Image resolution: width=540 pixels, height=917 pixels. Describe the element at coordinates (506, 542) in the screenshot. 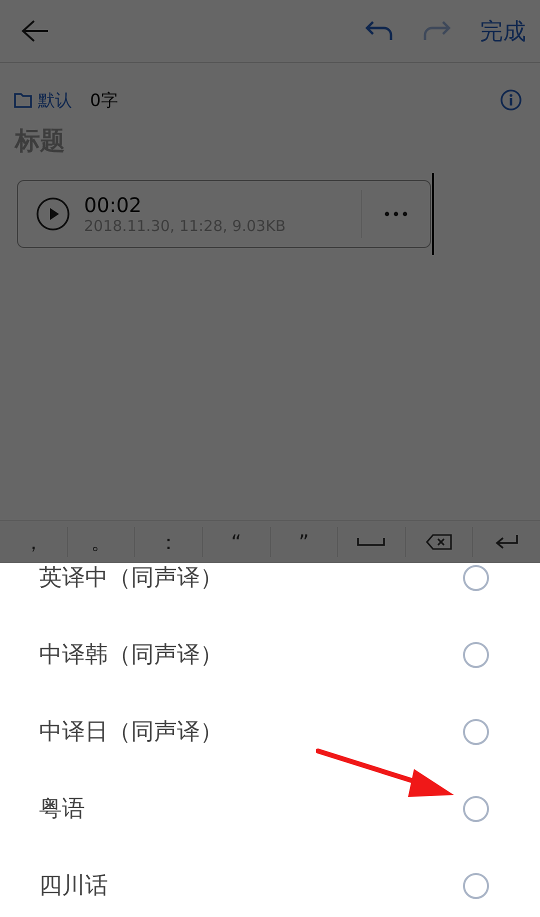

I see `enter-icon` at that location.